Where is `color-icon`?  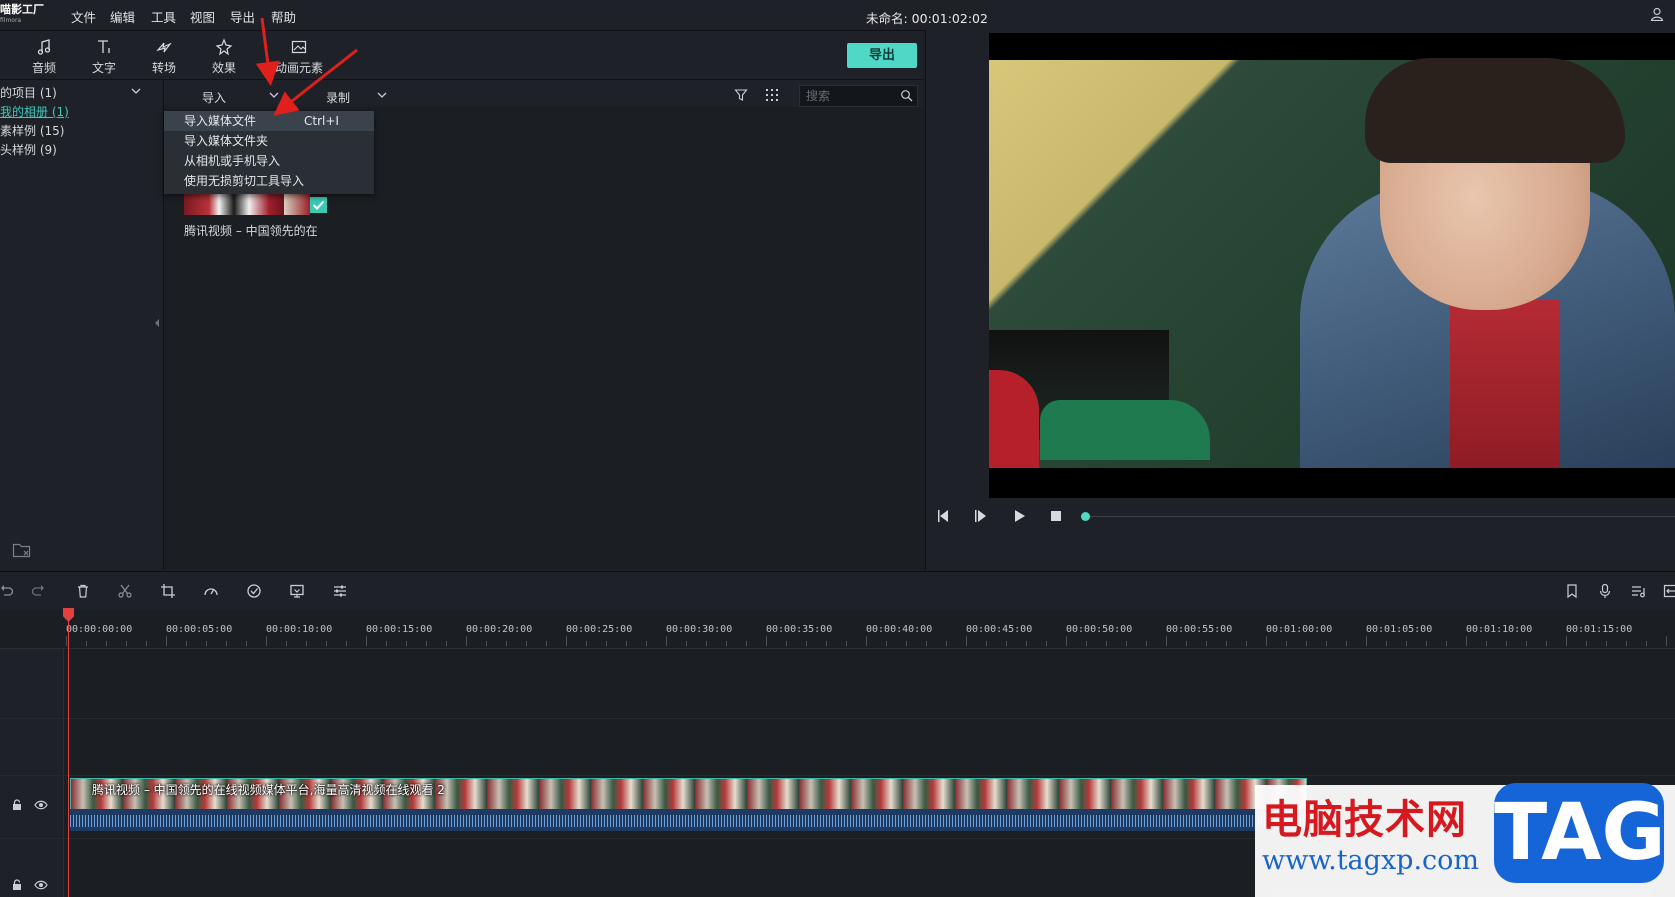
color-icon is located at coordinates (254, 591).